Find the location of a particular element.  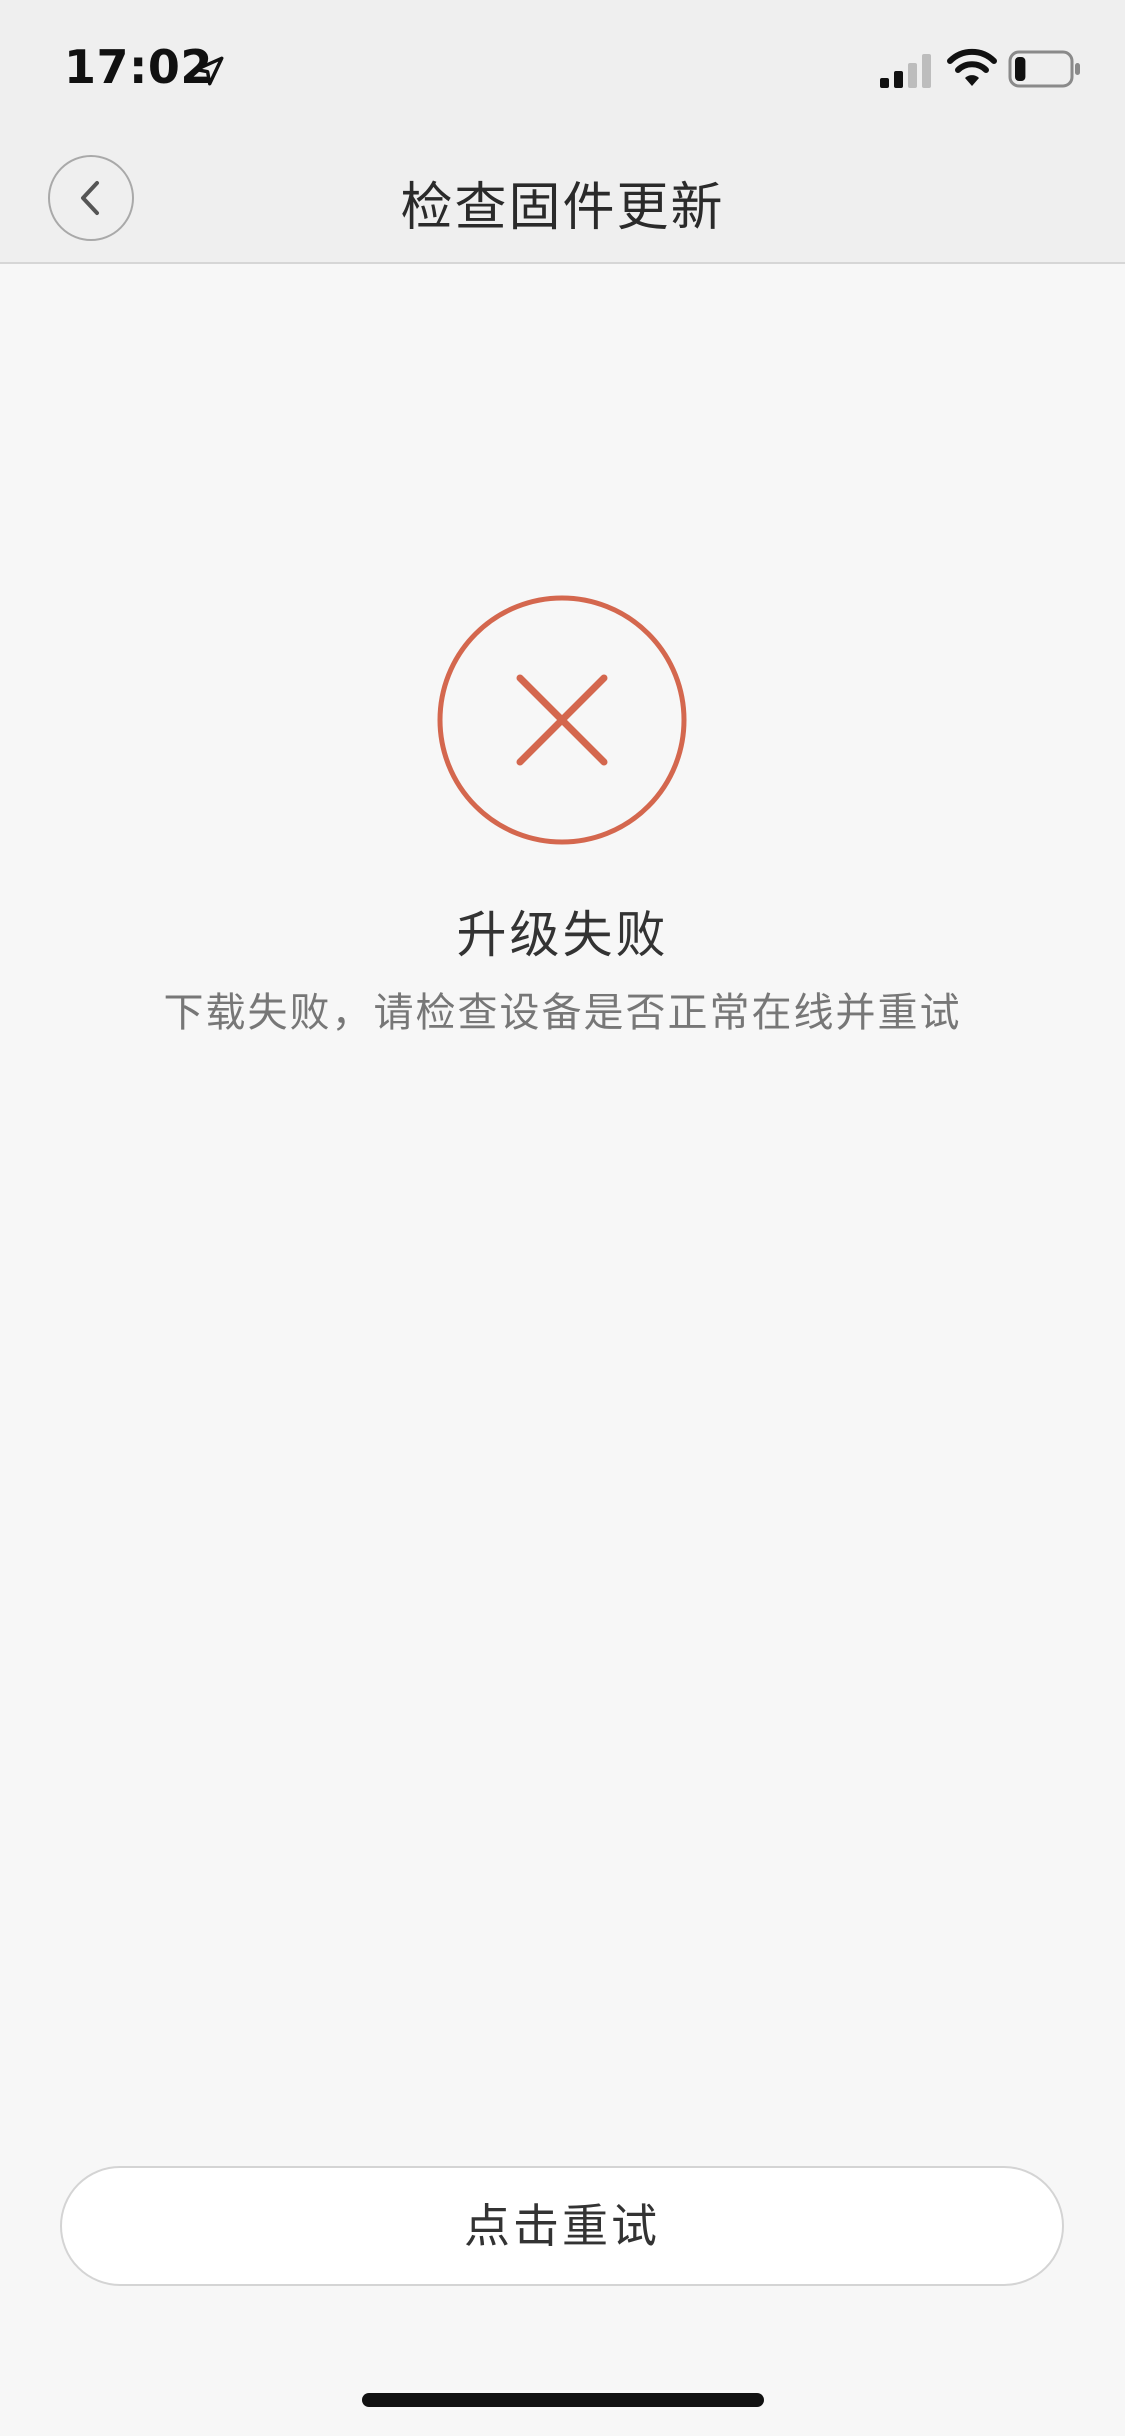

page-title: 检查固件更新 is located at coordinates (562, 208).